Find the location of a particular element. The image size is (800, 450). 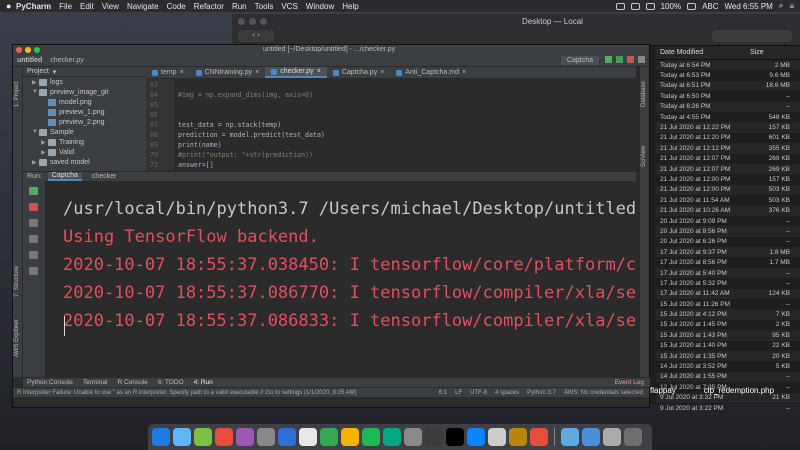

project-tool-button: 1: Project is located at coordinates (17, 94).